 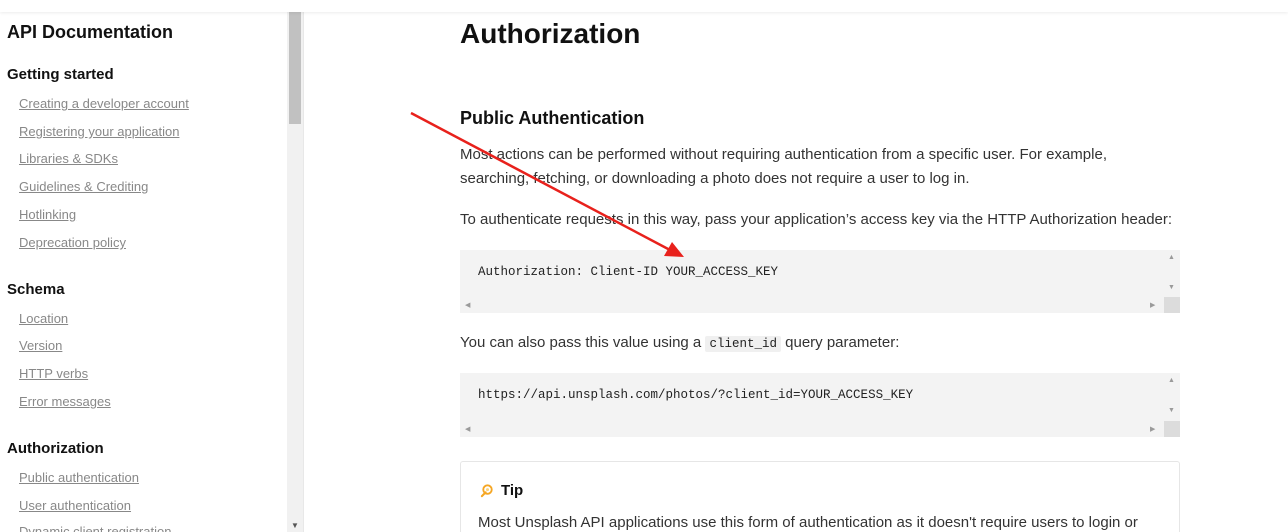 I want to click on sidebar-section-schema: Schema, so click(x=36, y=289).